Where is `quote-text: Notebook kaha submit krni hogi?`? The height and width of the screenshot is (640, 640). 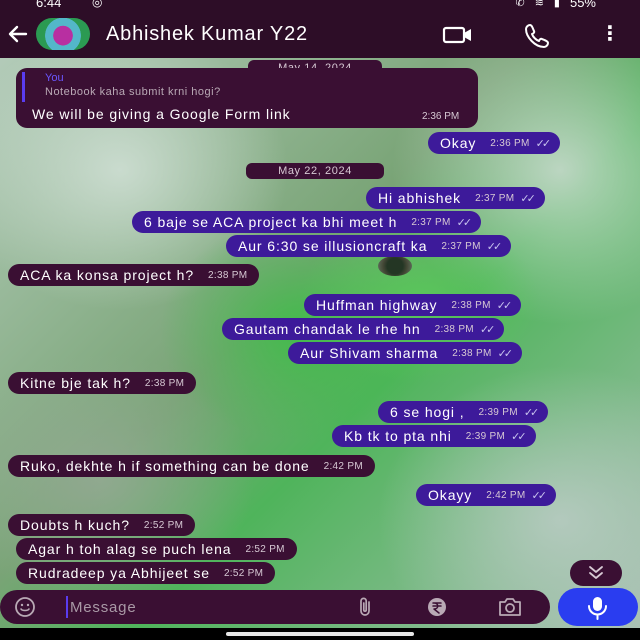 quote-text: Notebook kaha submit krni hogi? is located at coordinates (133, 92).